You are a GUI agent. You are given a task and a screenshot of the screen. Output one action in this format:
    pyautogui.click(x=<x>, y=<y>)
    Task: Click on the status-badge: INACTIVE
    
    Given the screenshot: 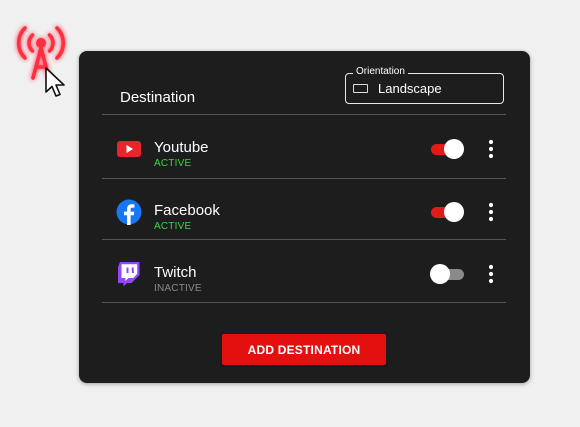 What is the action you would take?
    pyautogui.click(x=178, y=288)
    